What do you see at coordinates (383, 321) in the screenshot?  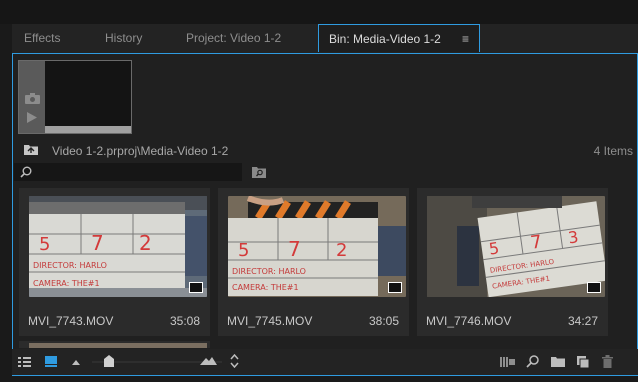 I see `clip-duration: 38:05` at bounding box center [383, 321].